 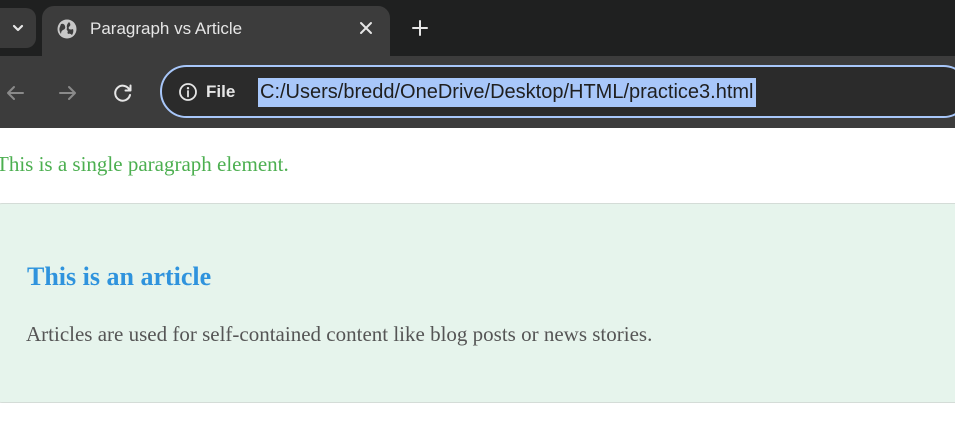 I want to click on site-info-label: File, so click(x=221, y=91).